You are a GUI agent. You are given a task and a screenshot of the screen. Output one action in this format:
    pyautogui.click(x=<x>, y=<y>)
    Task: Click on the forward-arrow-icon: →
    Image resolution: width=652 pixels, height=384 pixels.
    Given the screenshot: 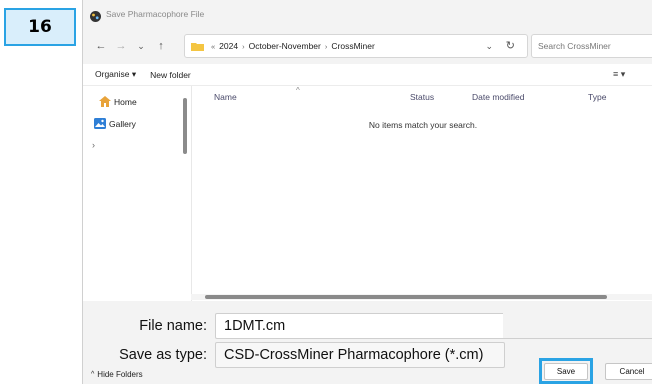 What is the action you would take?
    pyautogui.click(x=121, y=46)
    